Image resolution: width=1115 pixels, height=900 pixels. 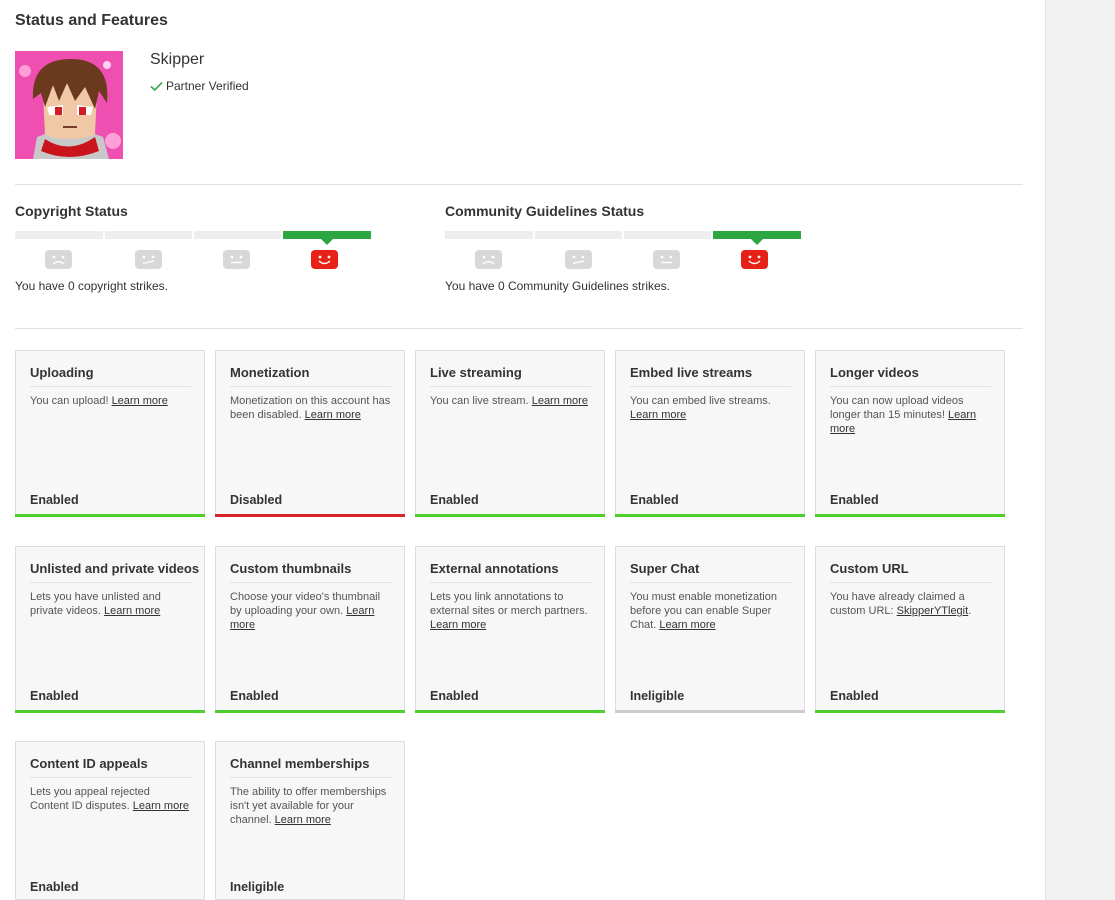 I want to click on feature-title: Live streaming, so click(x=510, y=376).